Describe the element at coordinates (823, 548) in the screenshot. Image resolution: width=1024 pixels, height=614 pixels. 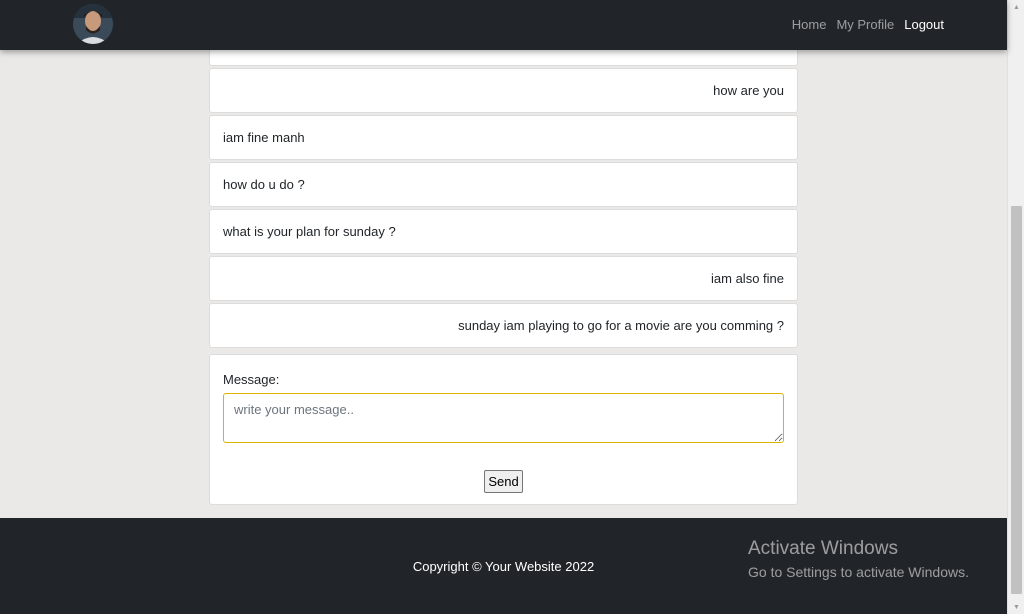
I see `watermark-title: Activate Windows` at that location.